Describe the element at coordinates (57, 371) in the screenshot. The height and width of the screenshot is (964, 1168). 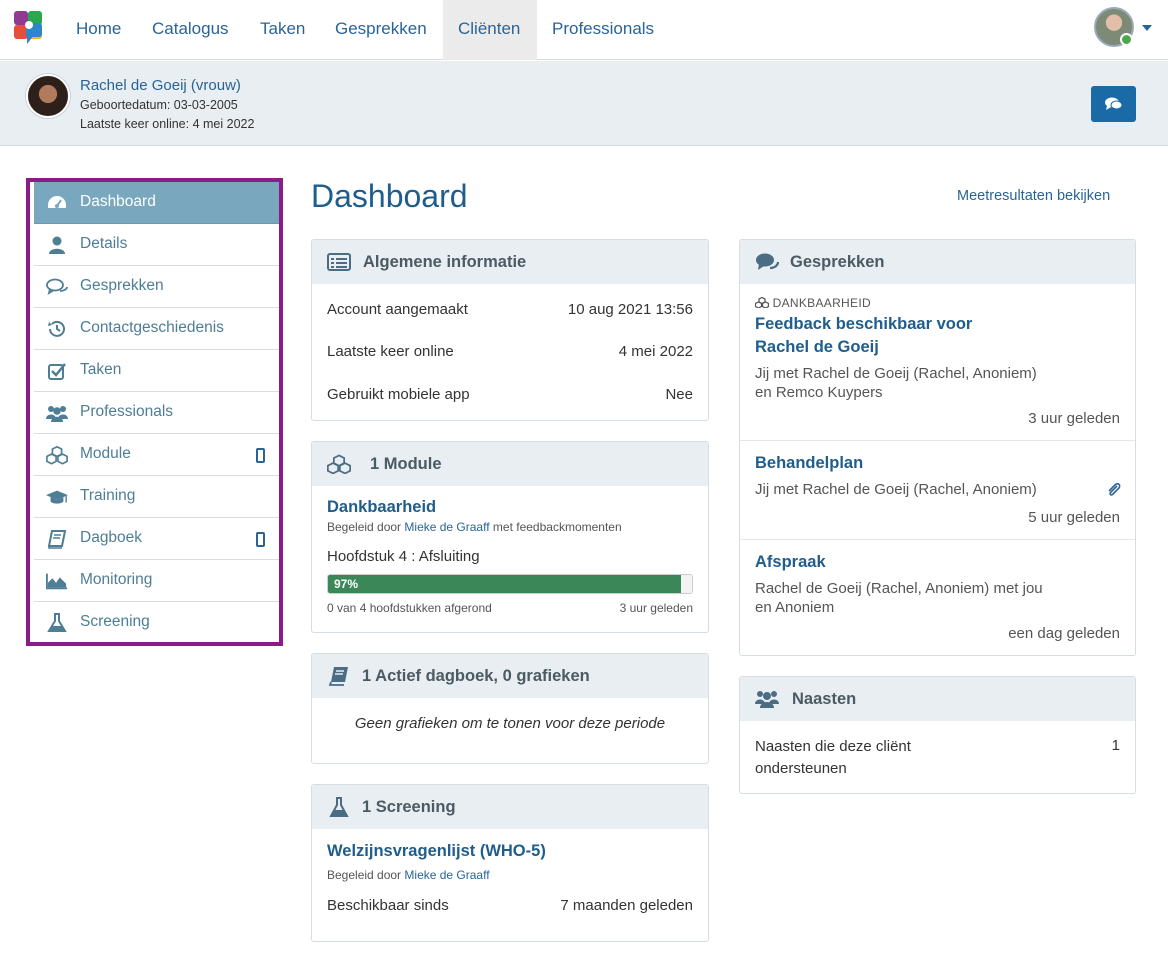
I see `checkbox-icon` at that location.